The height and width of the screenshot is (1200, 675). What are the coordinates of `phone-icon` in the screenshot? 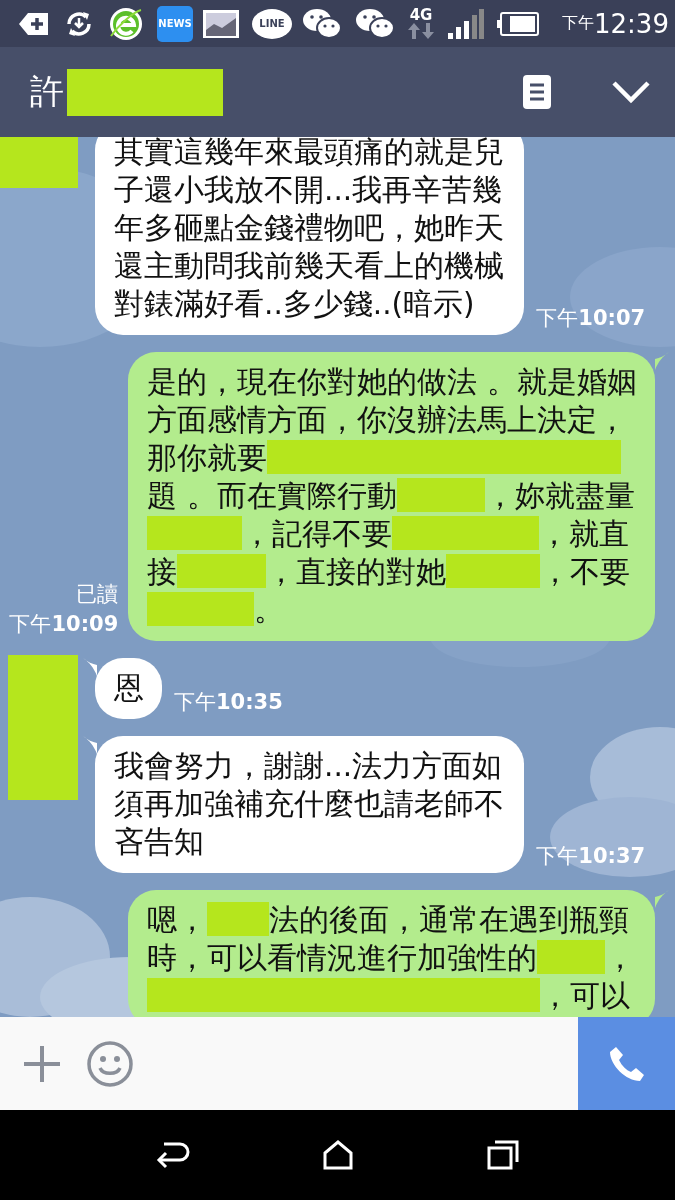 It's located at (626, 1063).